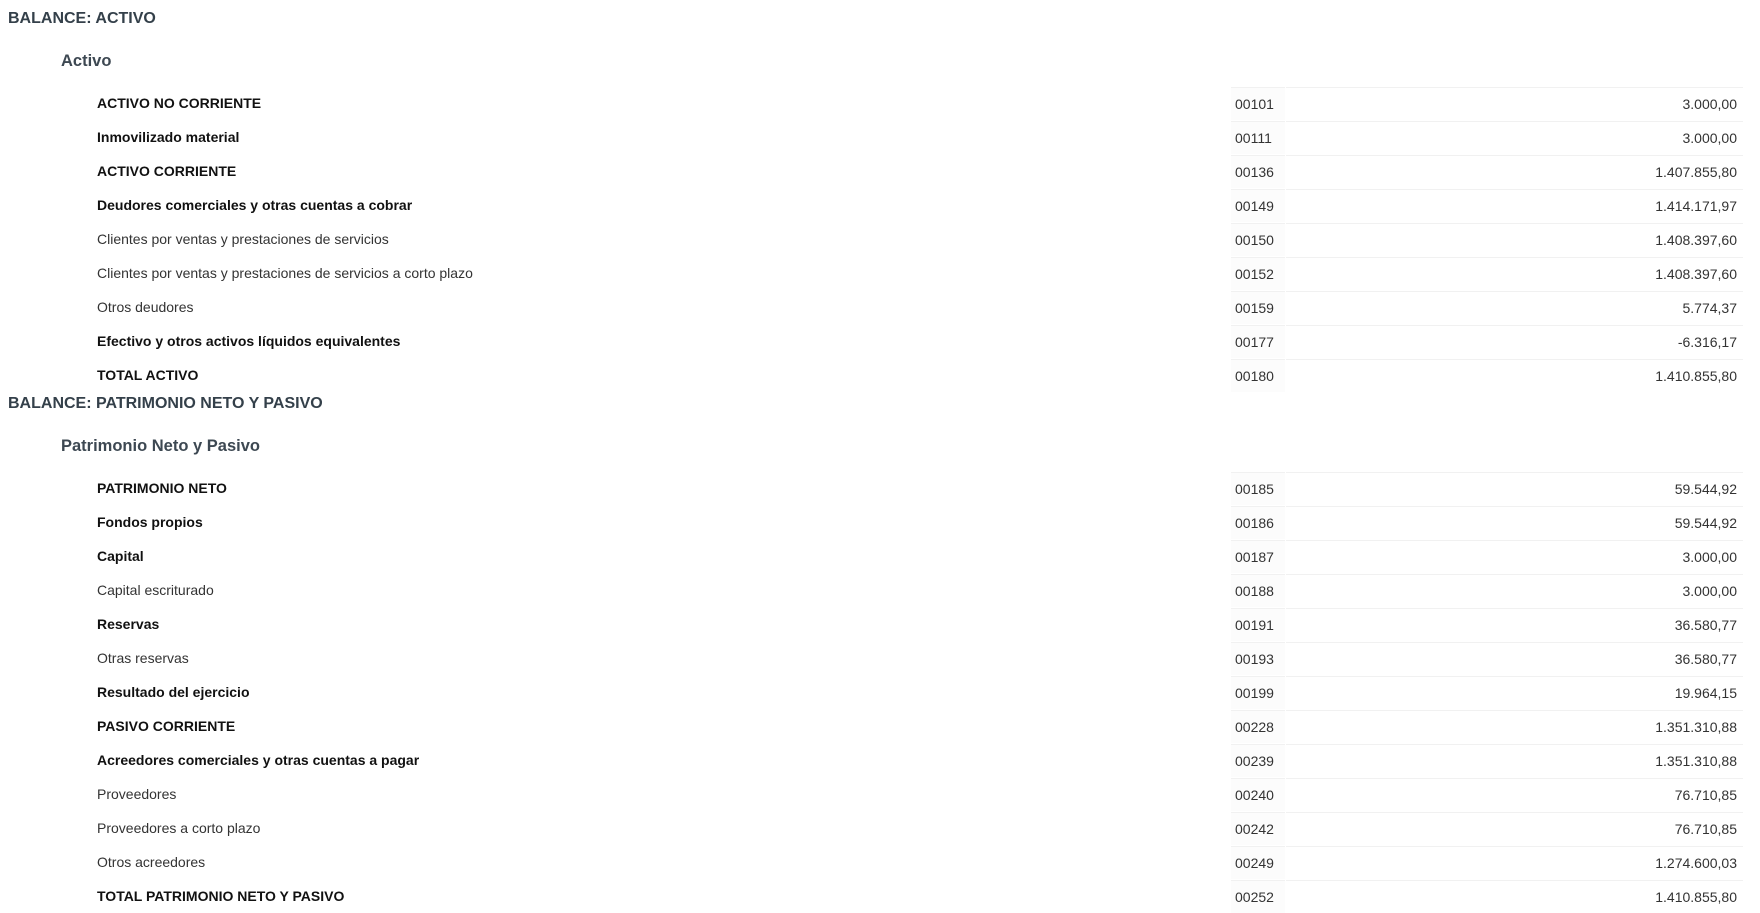 This screenshot has width=1760, height=913. What do you see at coordinates (1258, 171) in the screenshot?
I see `row-code: 00136` at bounding box center [1258, 171].